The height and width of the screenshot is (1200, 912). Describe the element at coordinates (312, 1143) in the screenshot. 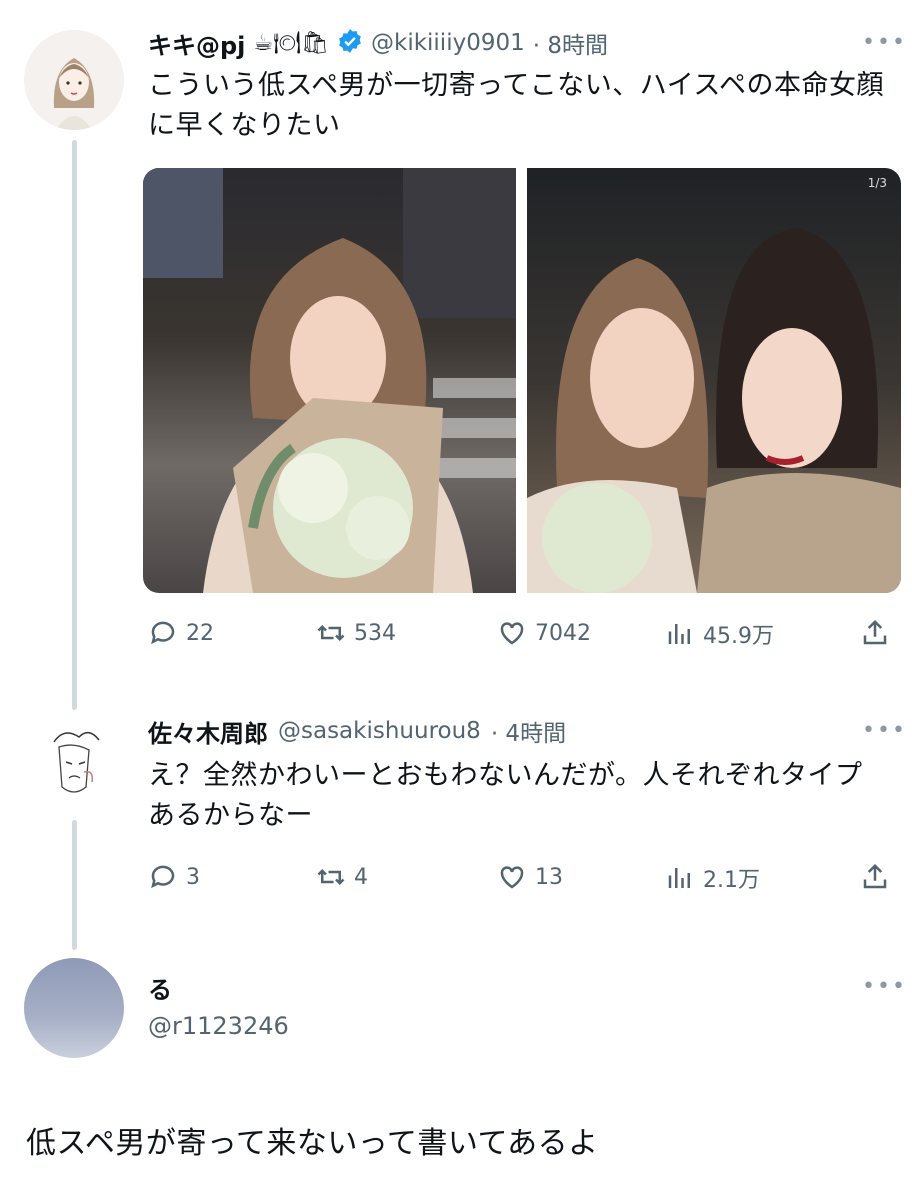

I see `tweet3-text: 低スペ男が寄って来ないって書いてあるよ` at that location.